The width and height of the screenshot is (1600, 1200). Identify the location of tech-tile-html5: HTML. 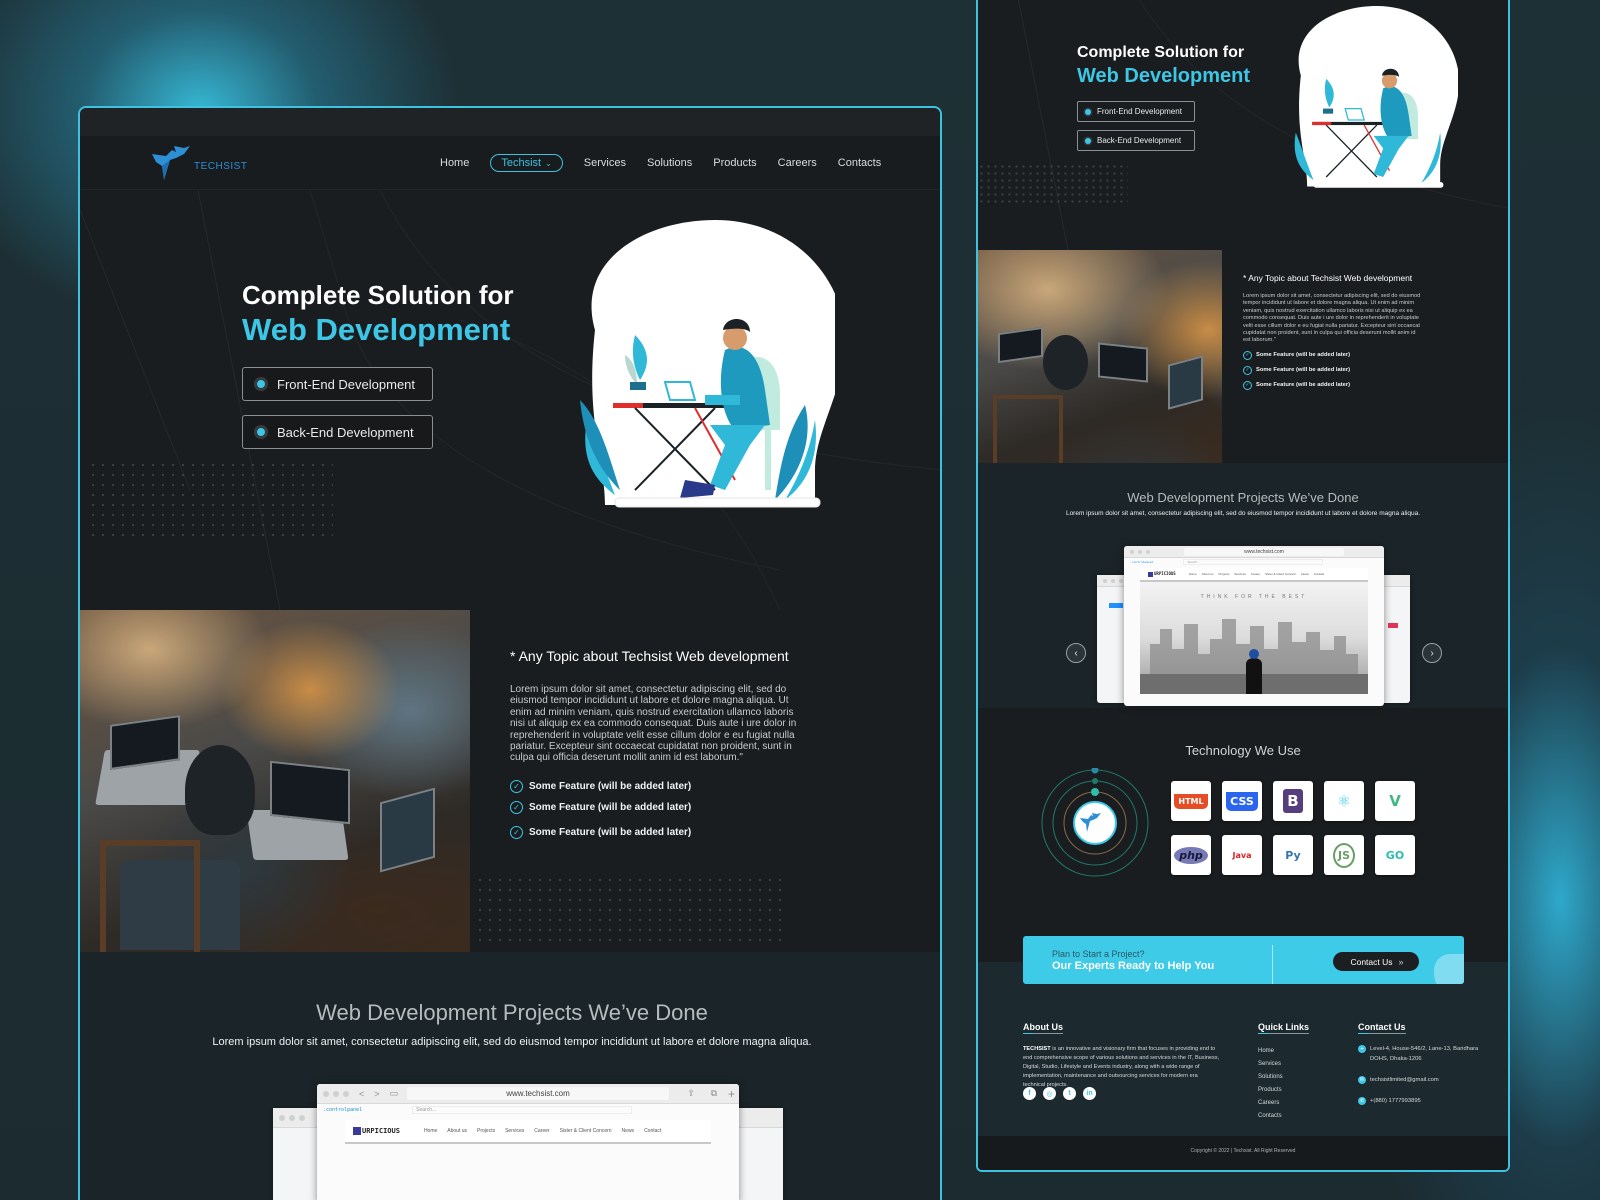
(1191, 801).